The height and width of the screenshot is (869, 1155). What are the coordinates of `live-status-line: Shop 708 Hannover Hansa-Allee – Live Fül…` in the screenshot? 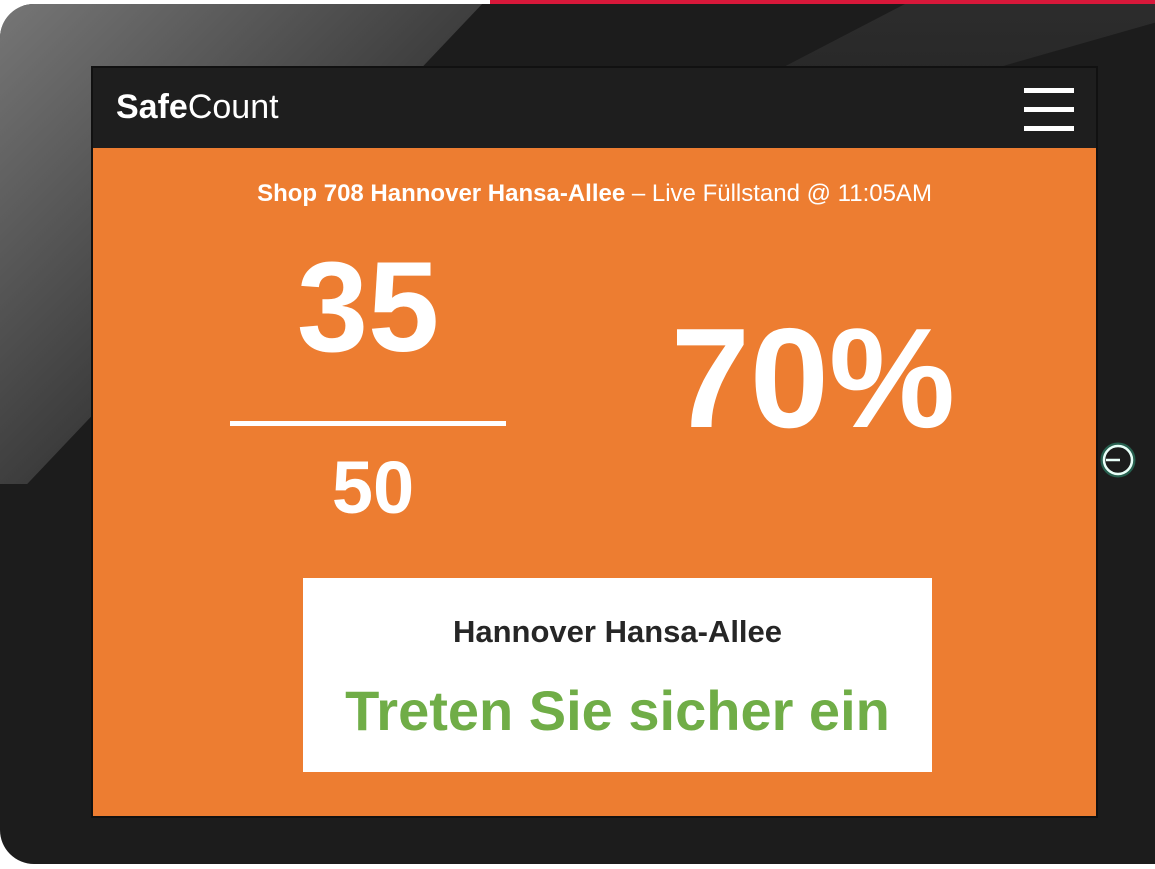 It's located at (594, 194).